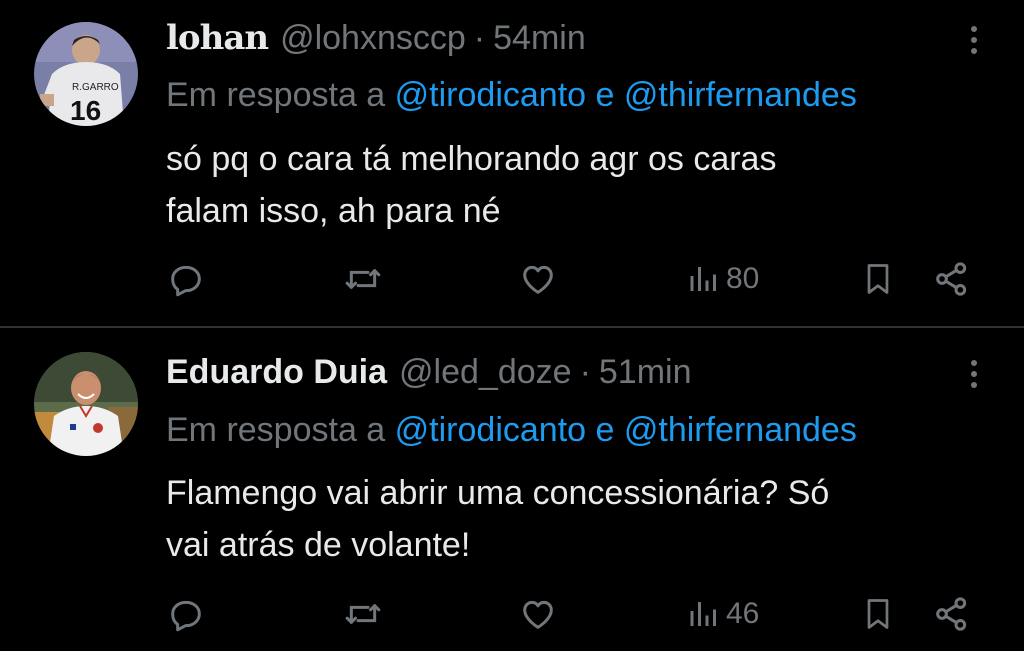 The image size is (1024, 651). What do you see at coordinates (333, 211) in the screenshot?
I see `tweet-text-line: falam isso, ah para né` at bounding box center [333, 211].